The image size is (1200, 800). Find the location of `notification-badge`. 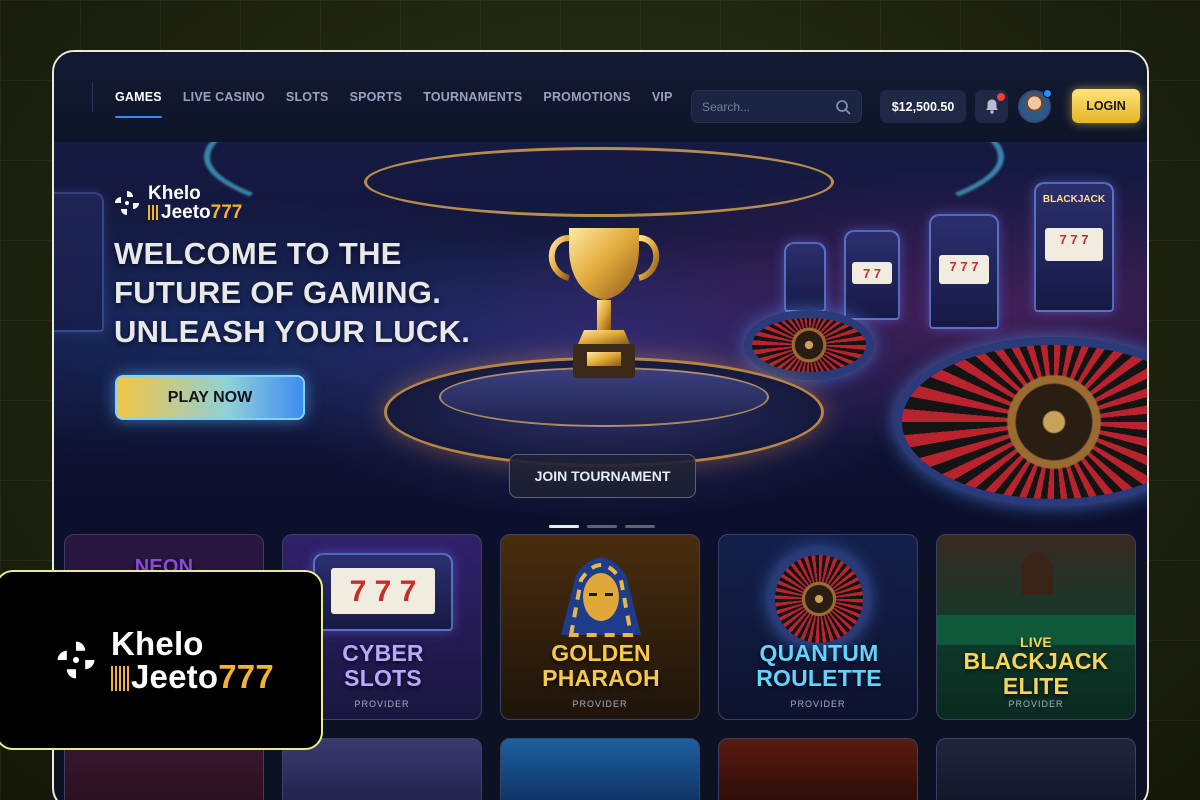

notification-badge is located at coordinates (1001, 97).